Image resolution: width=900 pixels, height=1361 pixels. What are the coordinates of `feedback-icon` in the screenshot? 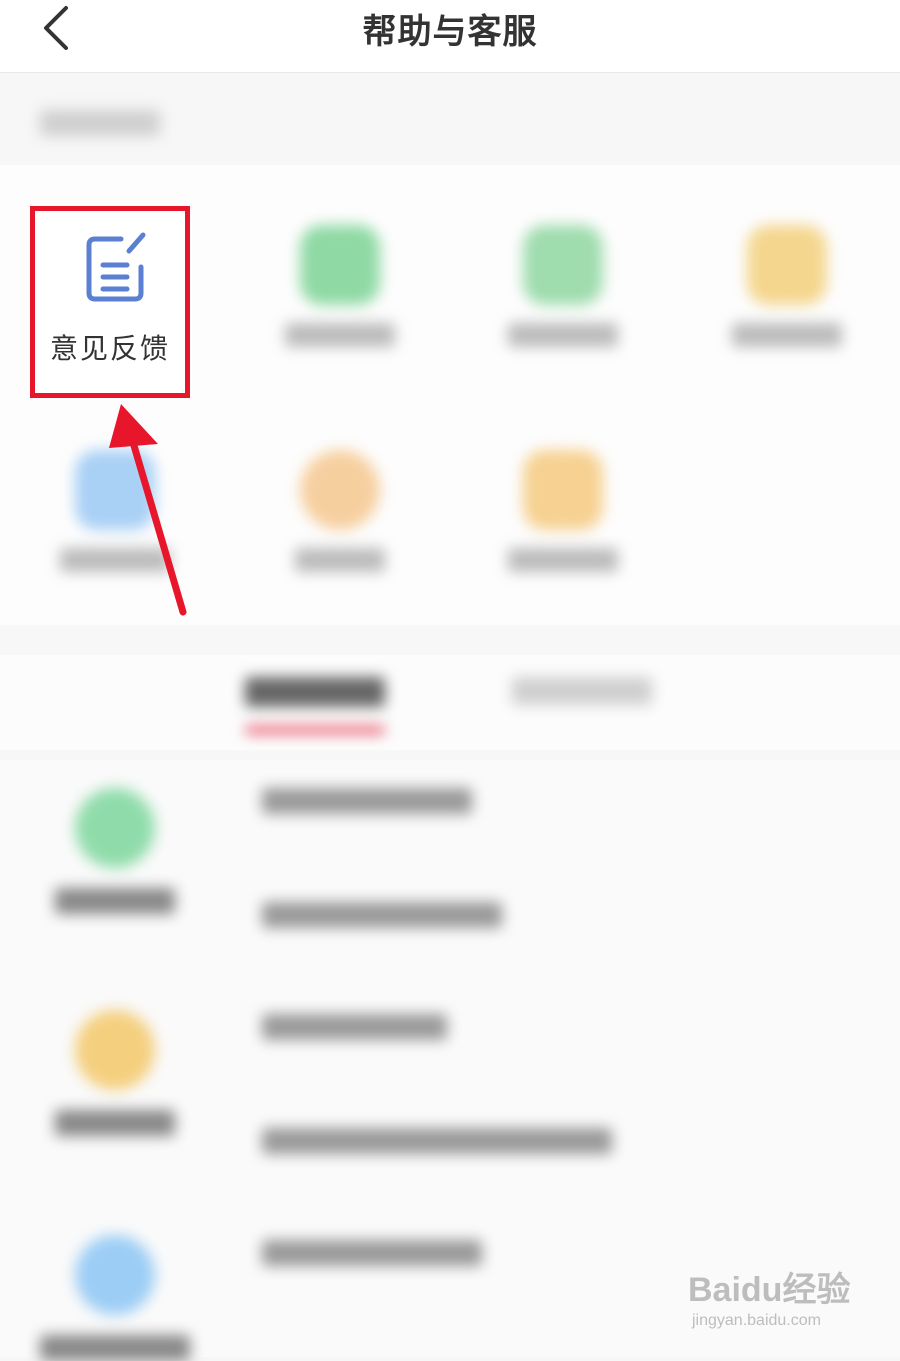 It's located at (116, 267).